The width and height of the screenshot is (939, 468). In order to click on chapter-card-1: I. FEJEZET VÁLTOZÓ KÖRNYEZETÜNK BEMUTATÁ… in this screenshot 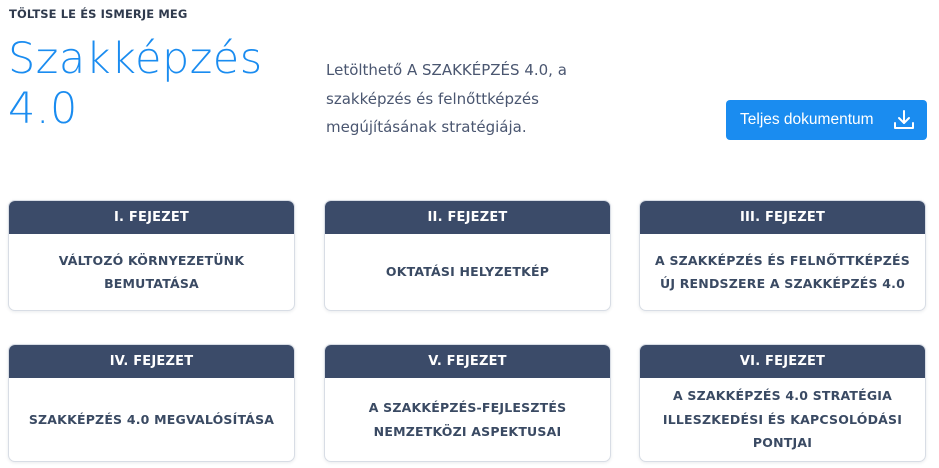, I will do `click(151, 255)`.